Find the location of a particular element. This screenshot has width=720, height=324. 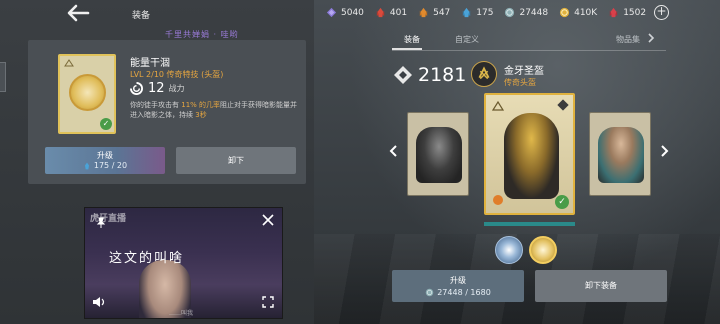

orange-gem-icon is located at coordinates (498, 200).